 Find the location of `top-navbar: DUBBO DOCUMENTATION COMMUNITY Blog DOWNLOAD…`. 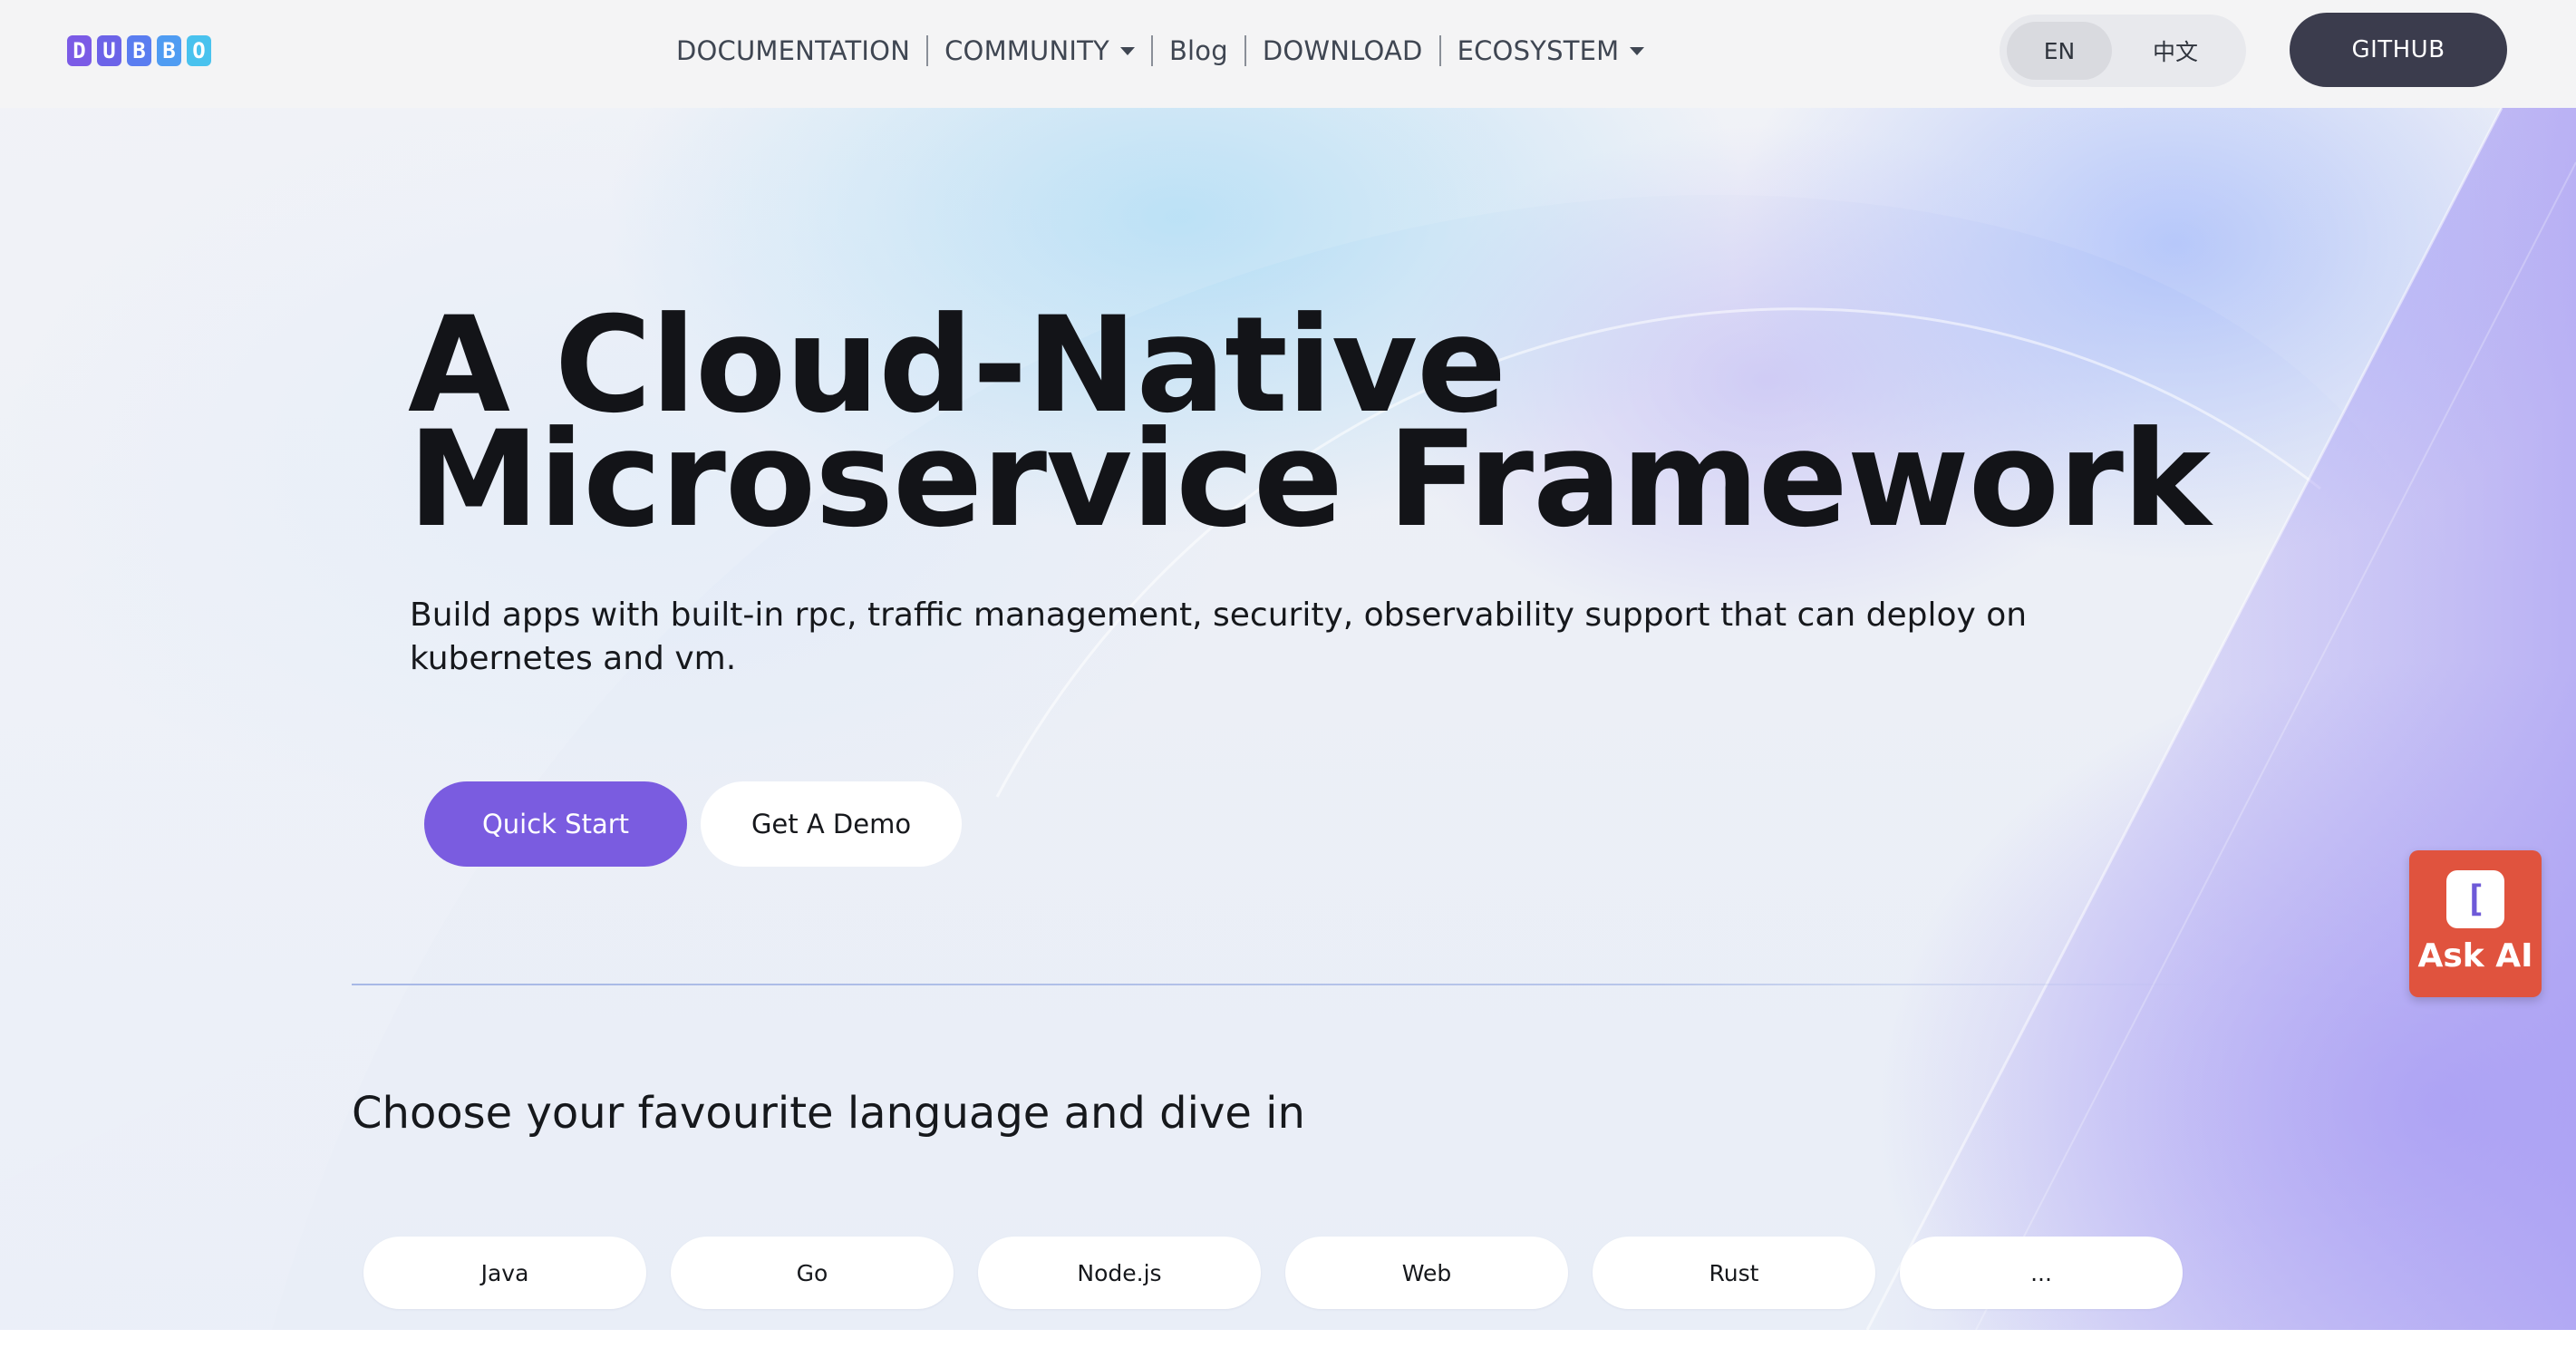

top-navbar: DUBBO DOCUMENTATION COMMUNITY Blog DOWNLOAD… is located at coordinates (1288, 54).